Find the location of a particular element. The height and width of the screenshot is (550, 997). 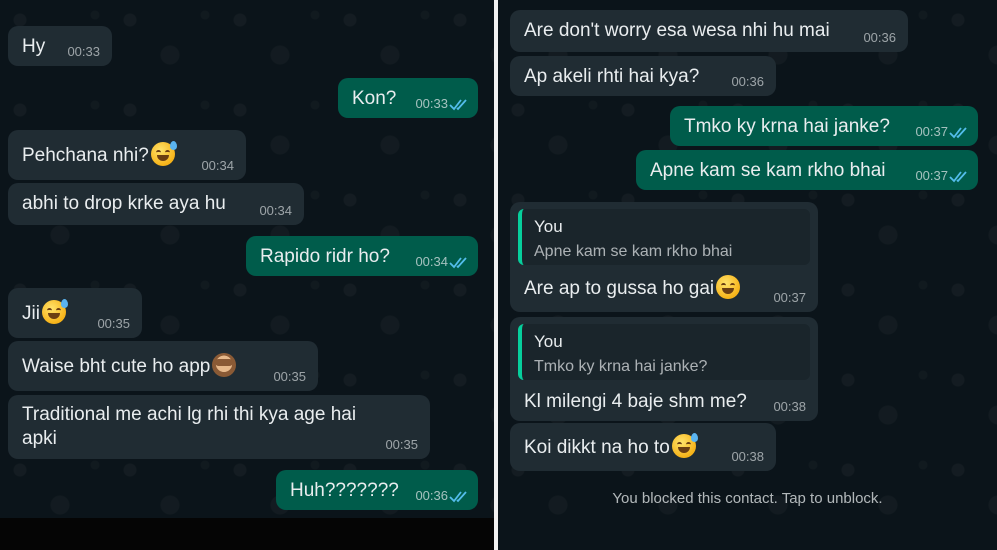

quote-text: Tmko ky krna hai janke? is located at coordinates (621, 366).